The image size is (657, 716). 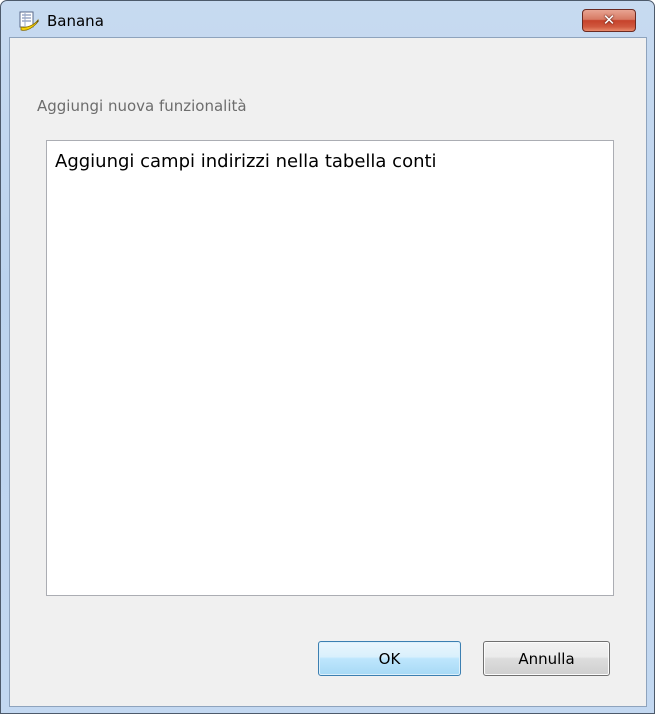 What do you see at coordinates (389, 658) in the screenshot?
I see `ok-button: OK` at bounding box center [389, 658].